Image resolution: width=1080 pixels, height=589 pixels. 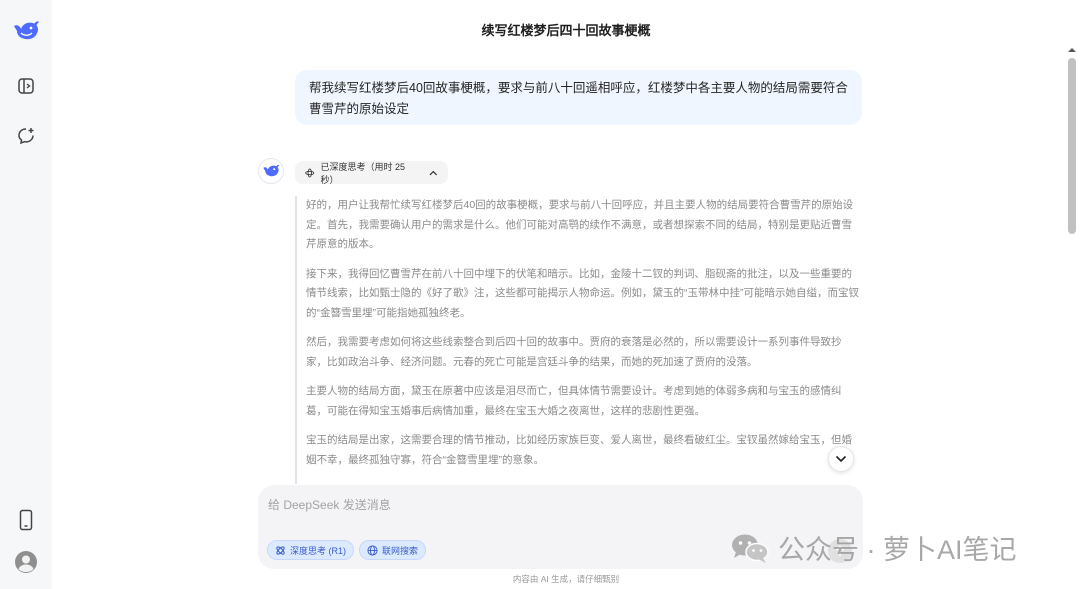 What do you see at coordinates (26, 31) in the screenshot?
I see `deepseek-logo-icon` at bounding box center [26, 31].